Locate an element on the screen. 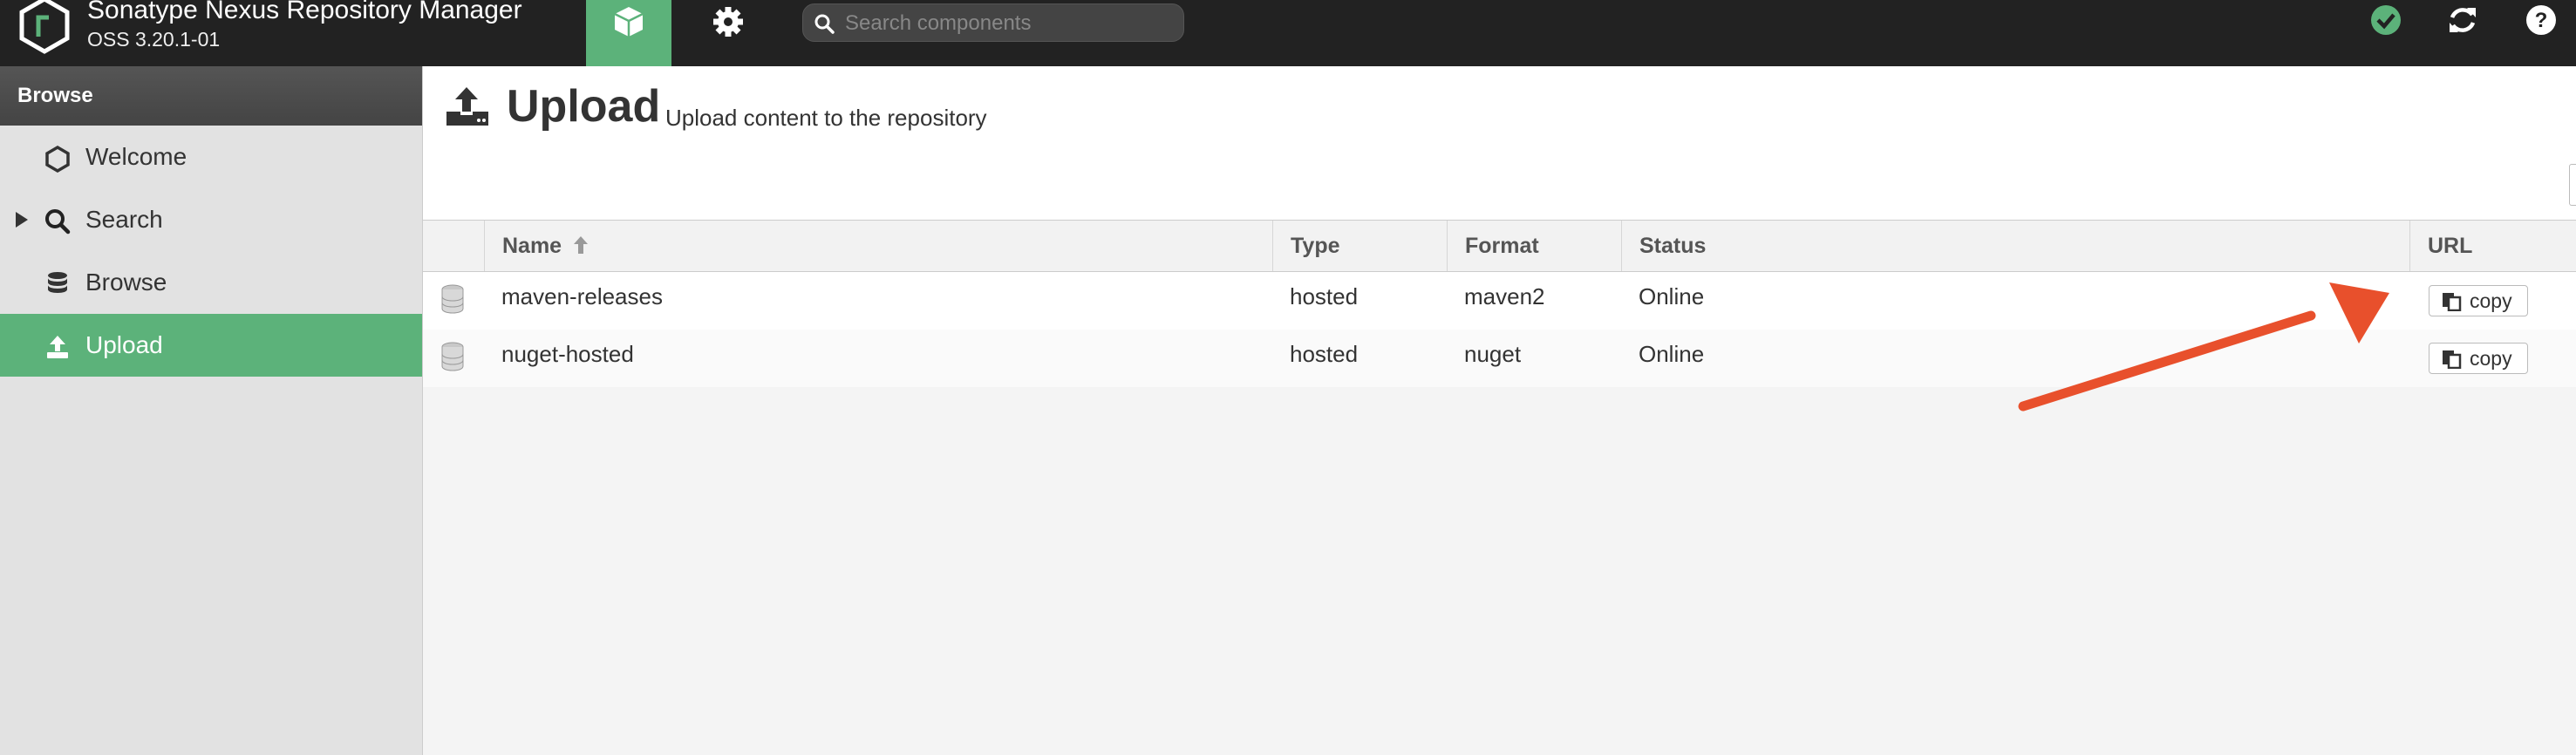 The image size is (2576, 755). sidebar: Browse Welcome Search Browse Upload is located at coordinates (211, 410).